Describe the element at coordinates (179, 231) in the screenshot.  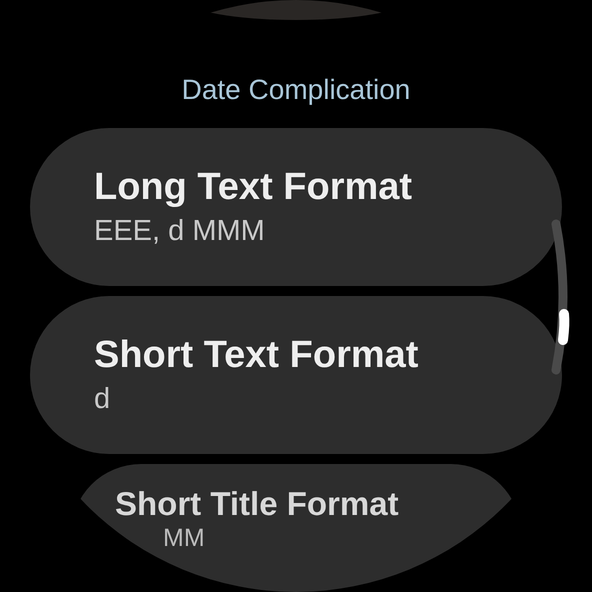
I see `chip-value: EEE, d MMM` at that location.